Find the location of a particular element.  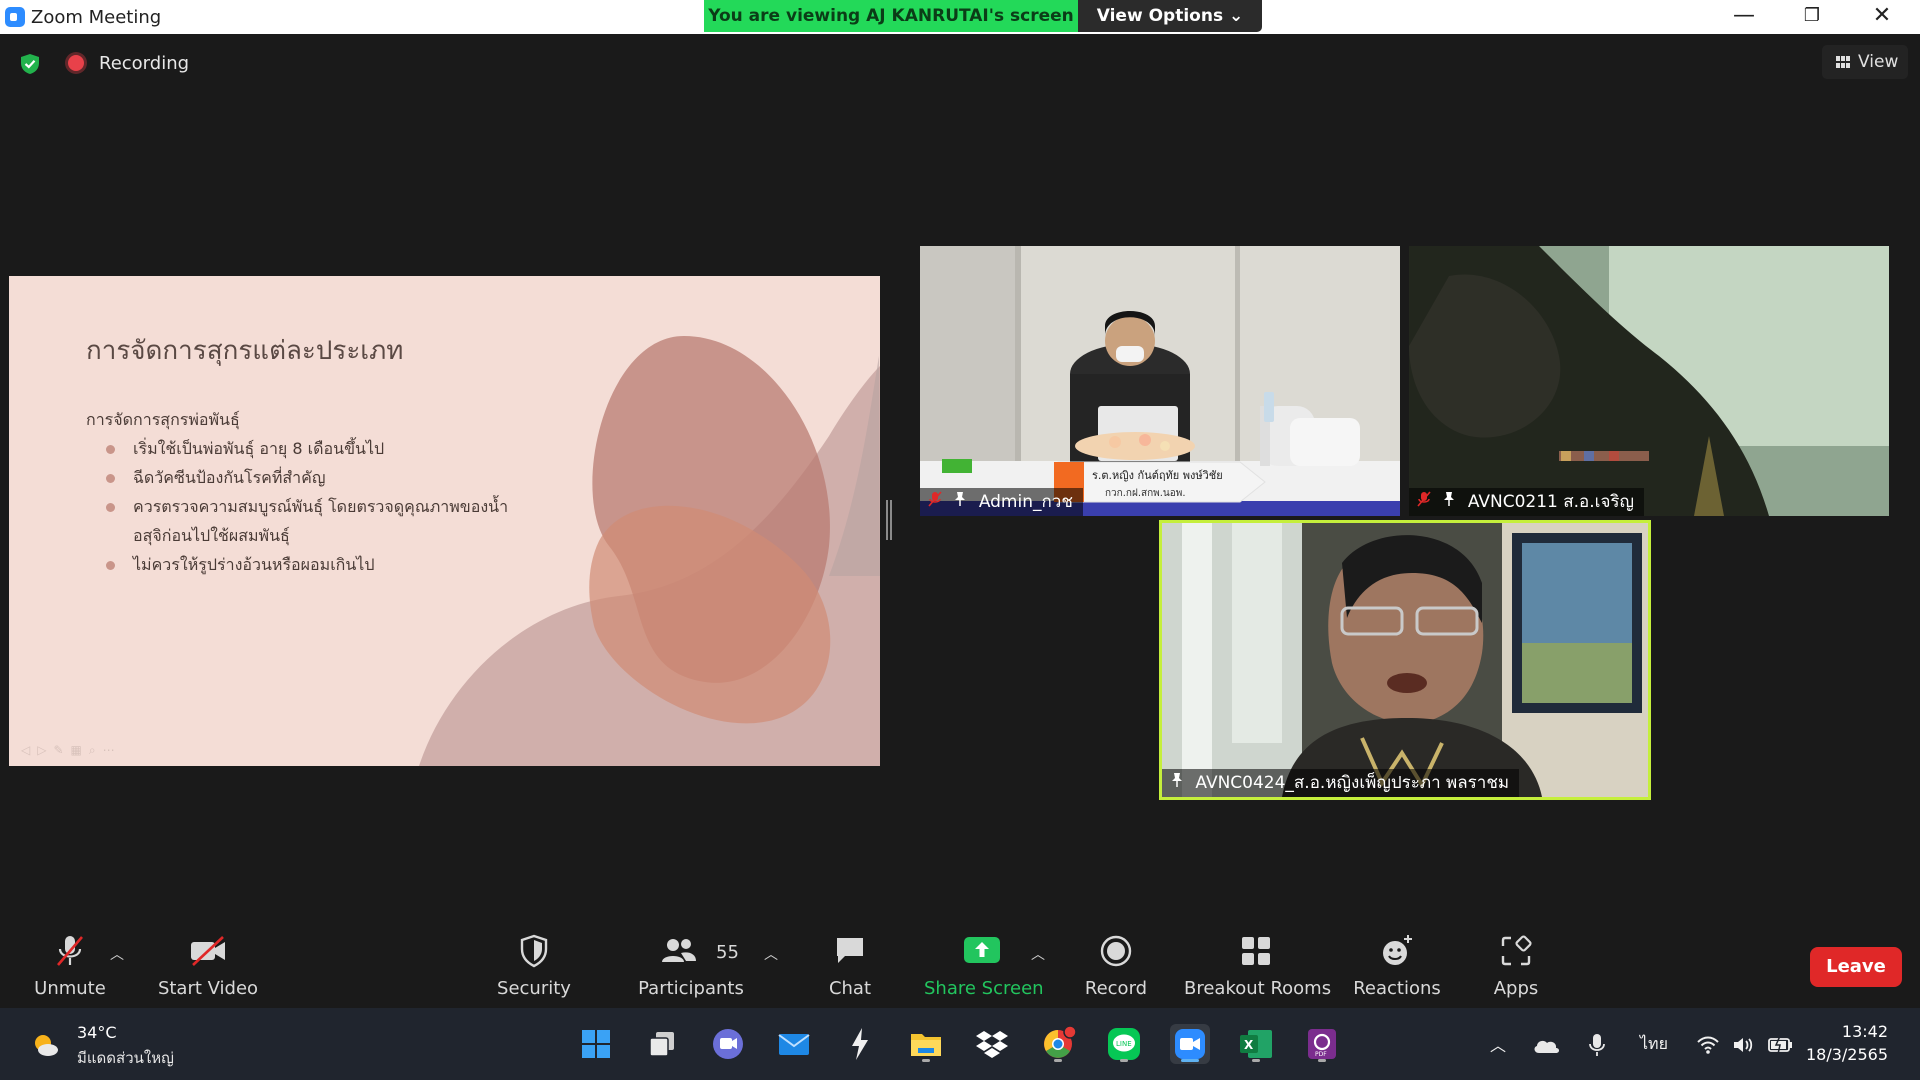

chat-button: Chat is located at coordinates (850, 964).